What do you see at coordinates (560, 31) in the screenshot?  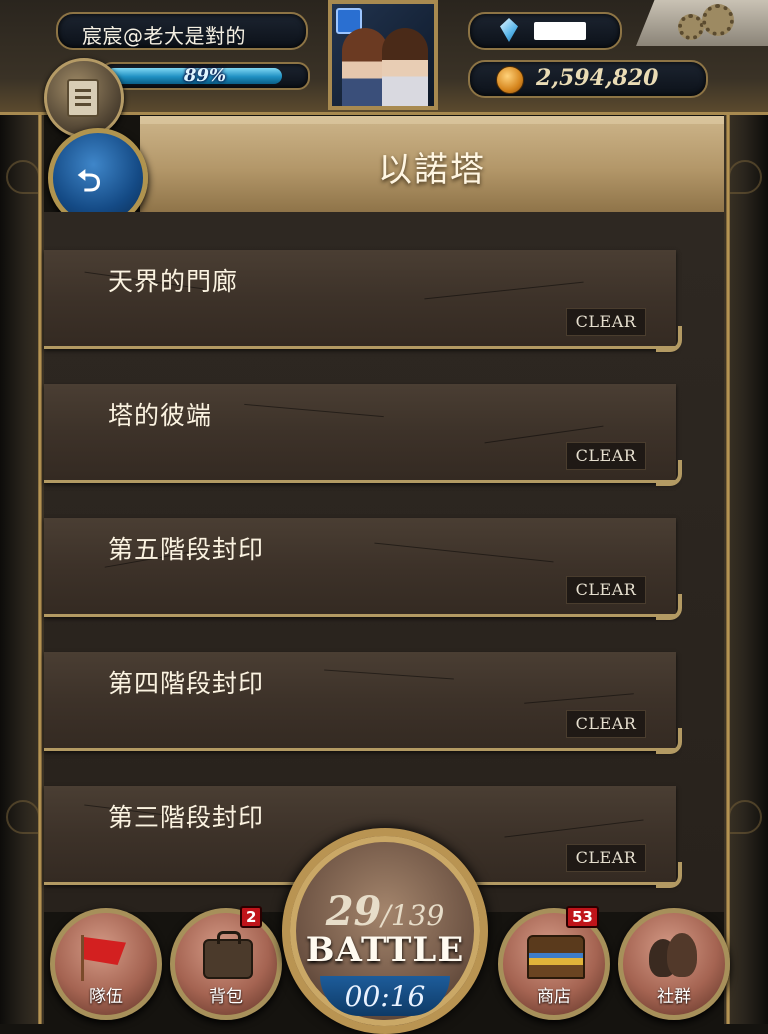 I see `gem-count-redacted` at bounding box center [560, 31].